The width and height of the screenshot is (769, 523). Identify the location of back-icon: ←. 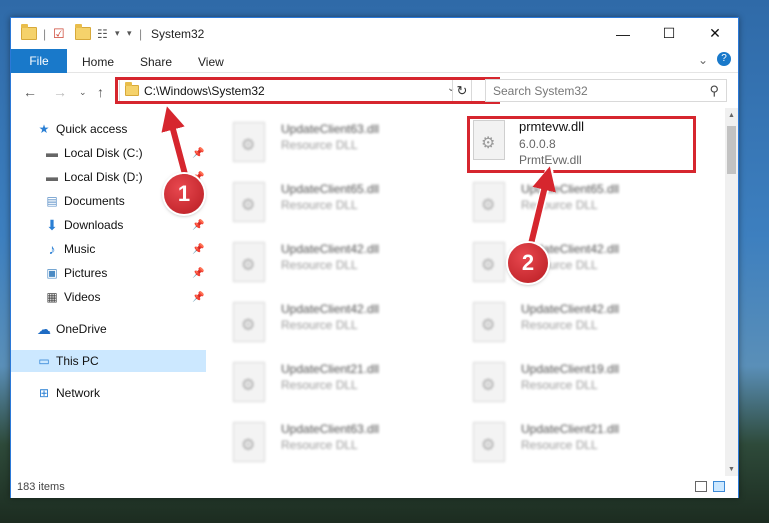
(30, 92).